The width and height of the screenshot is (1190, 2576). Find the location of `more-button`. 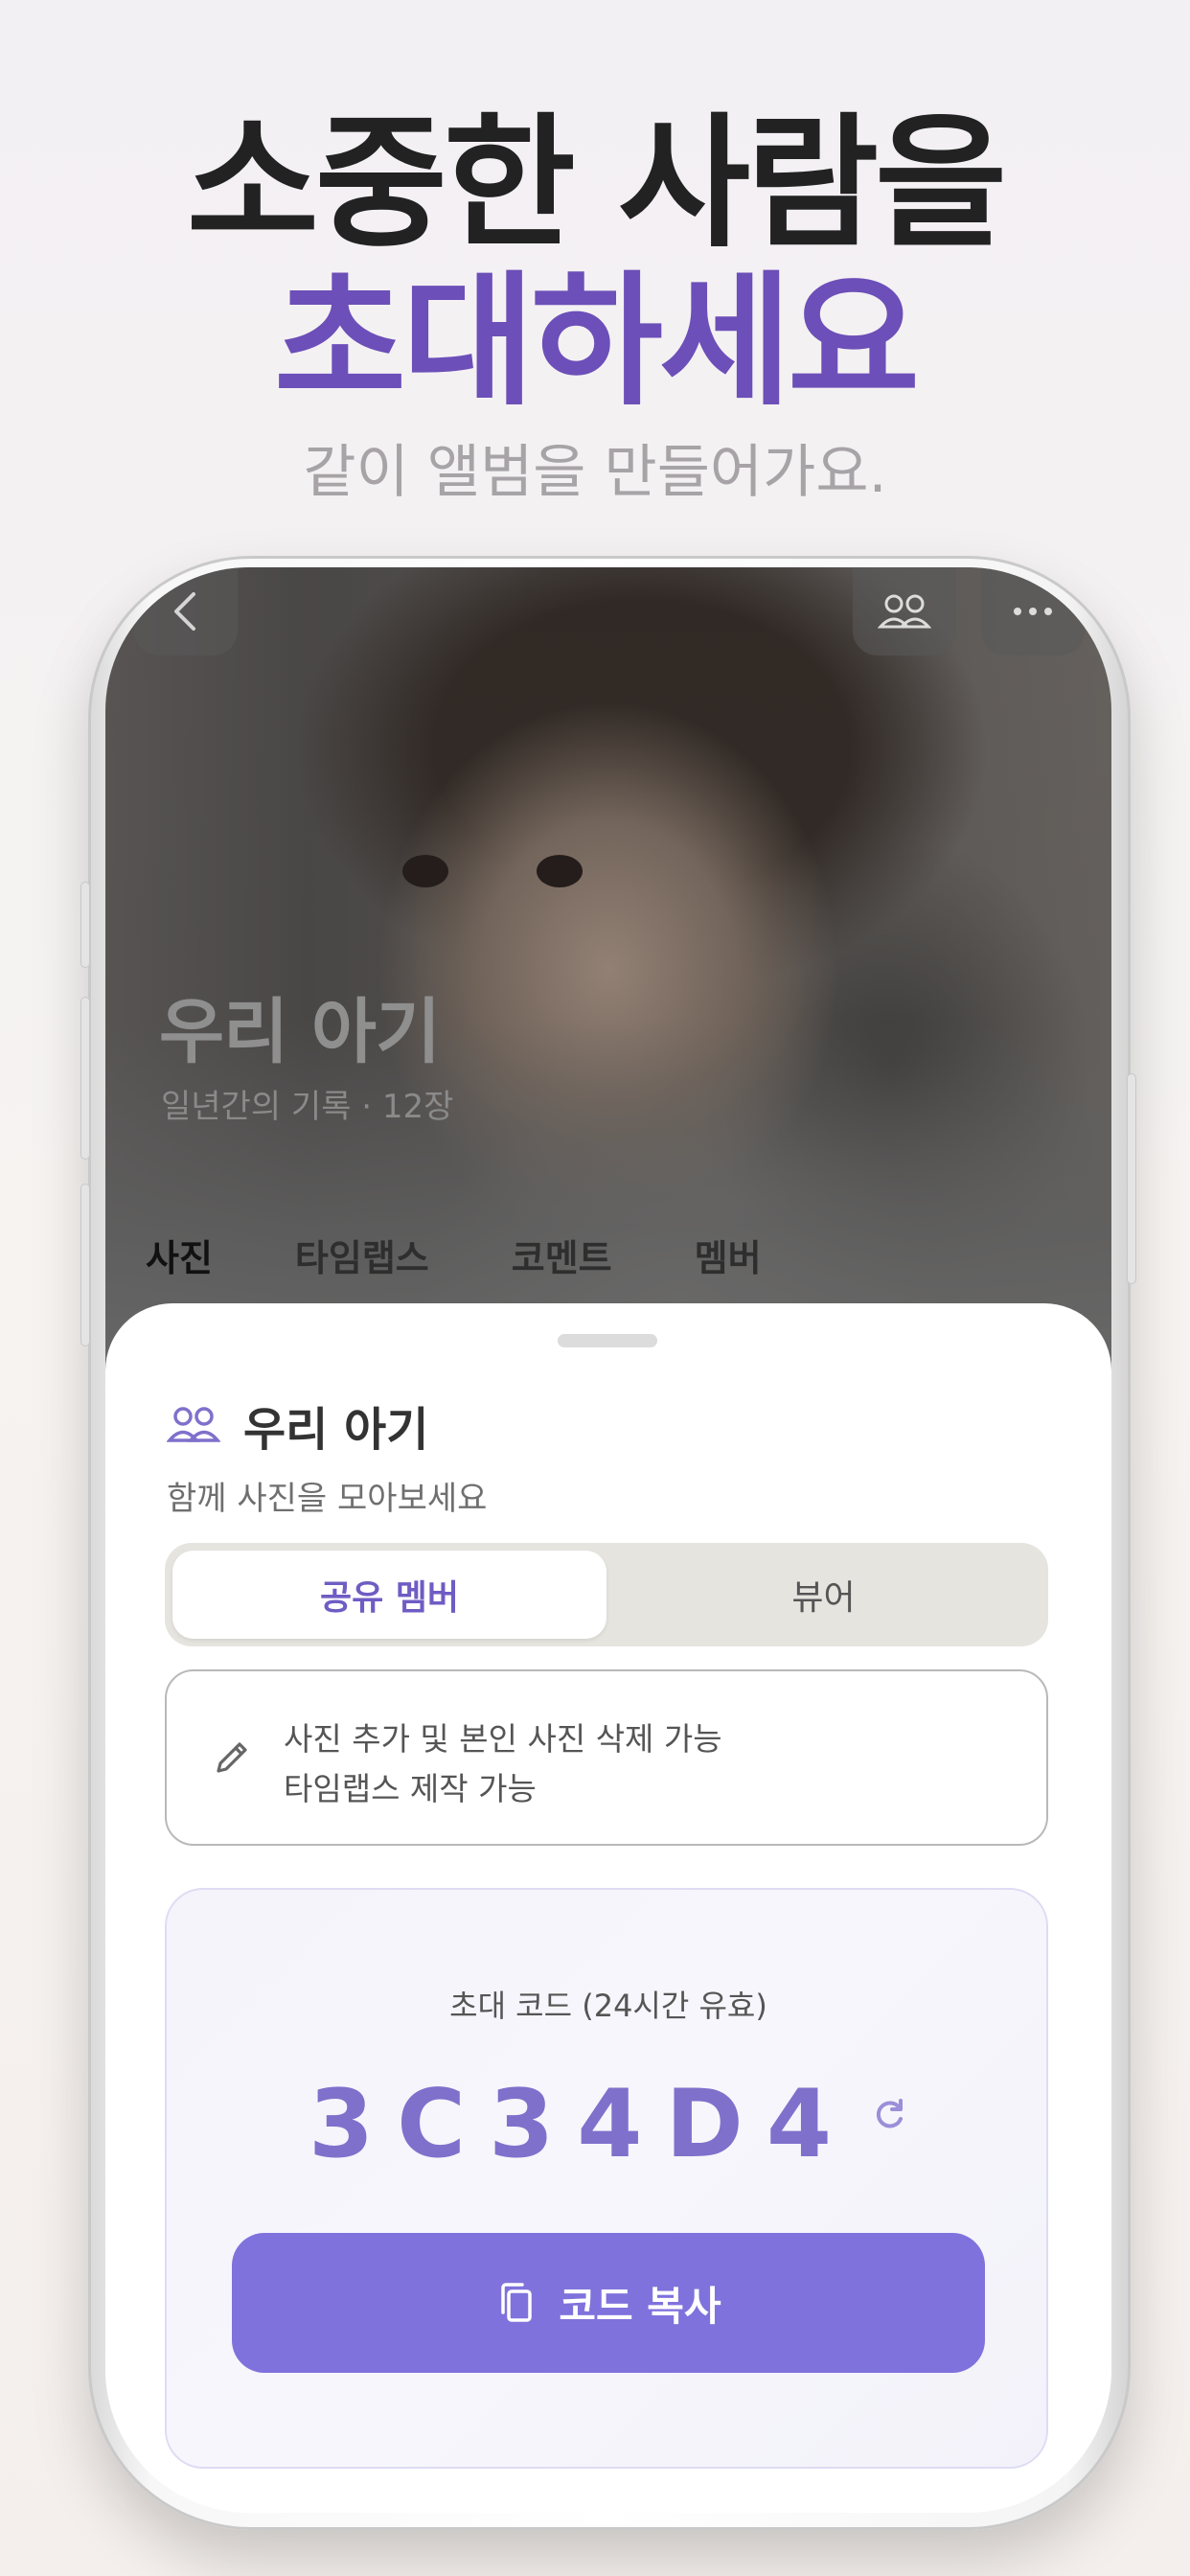

more-button is located at coordinates (1033, 611).